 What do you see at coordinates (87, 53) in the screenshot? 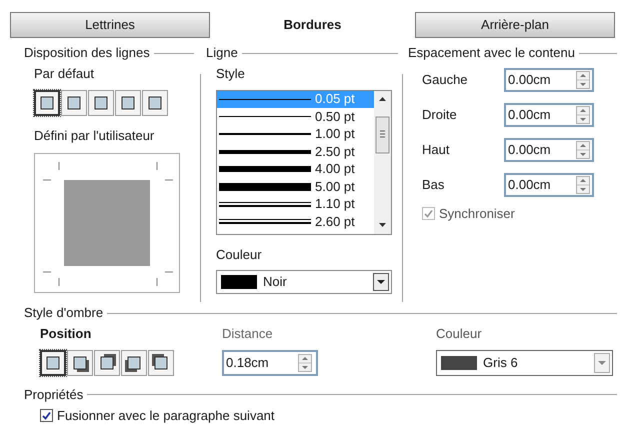
I see `section-title: Disposition des lignes` at bounding box center [87, 53].